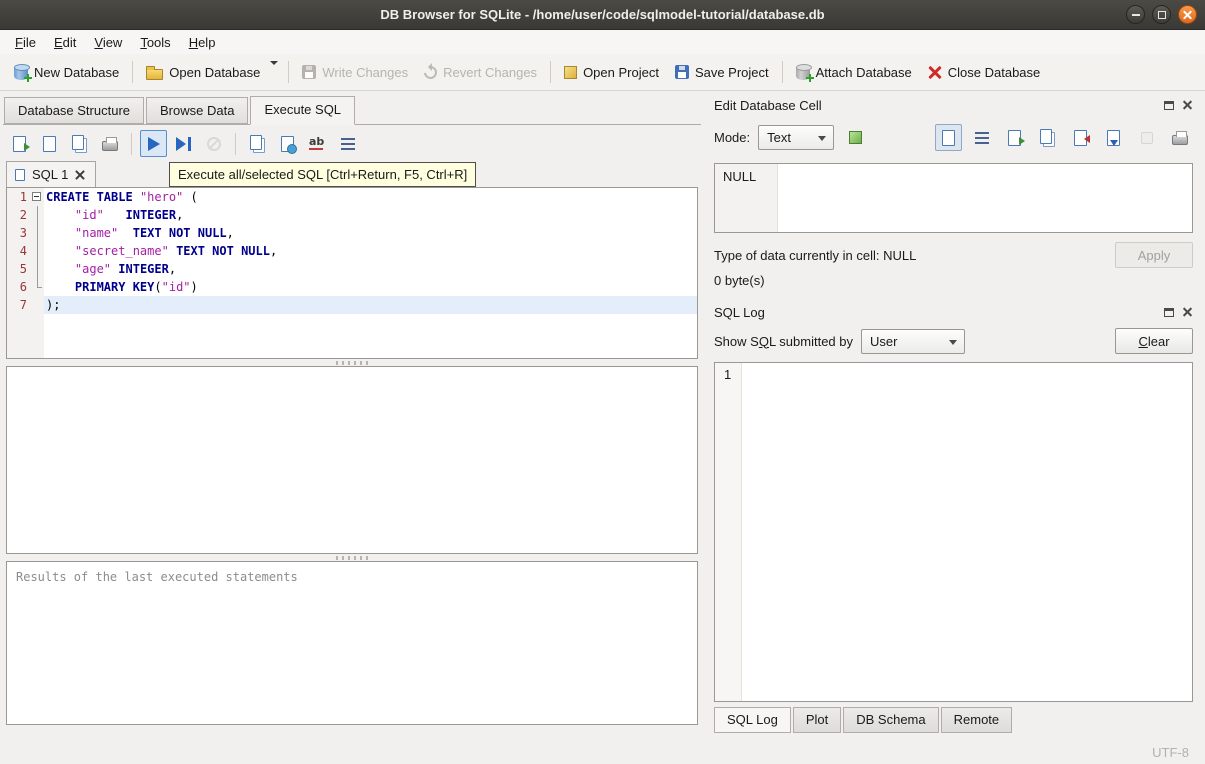  Describe the element at coordinates (728, 374) in the screenshot. I see `log-line-number: 1` at that location.